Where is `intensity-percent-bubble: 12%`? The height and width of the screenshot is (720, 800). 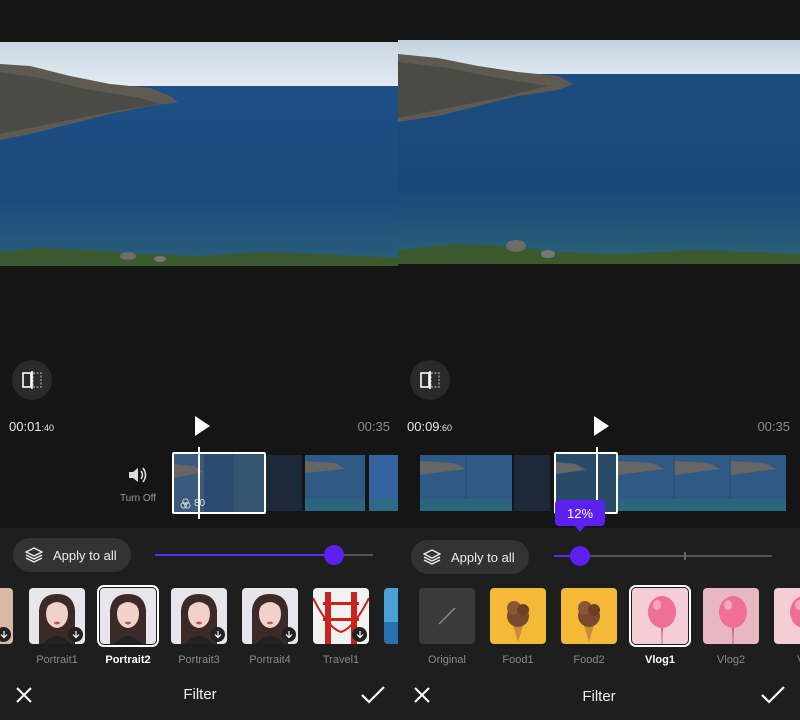 intensity-percent-bubble: 12% is located at coordinates (580, 516).